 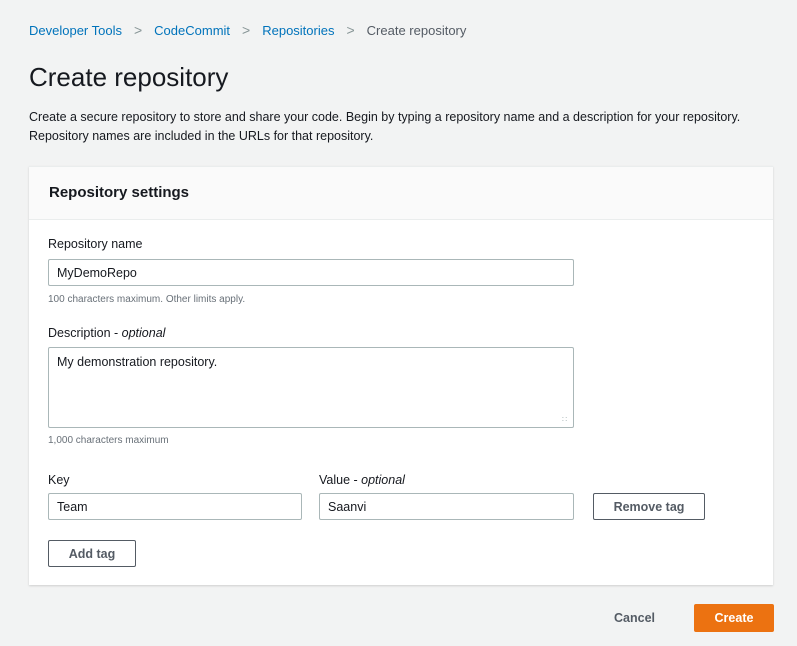 I want to click on panel-header: Repository settings, so click(x=401, y=193).